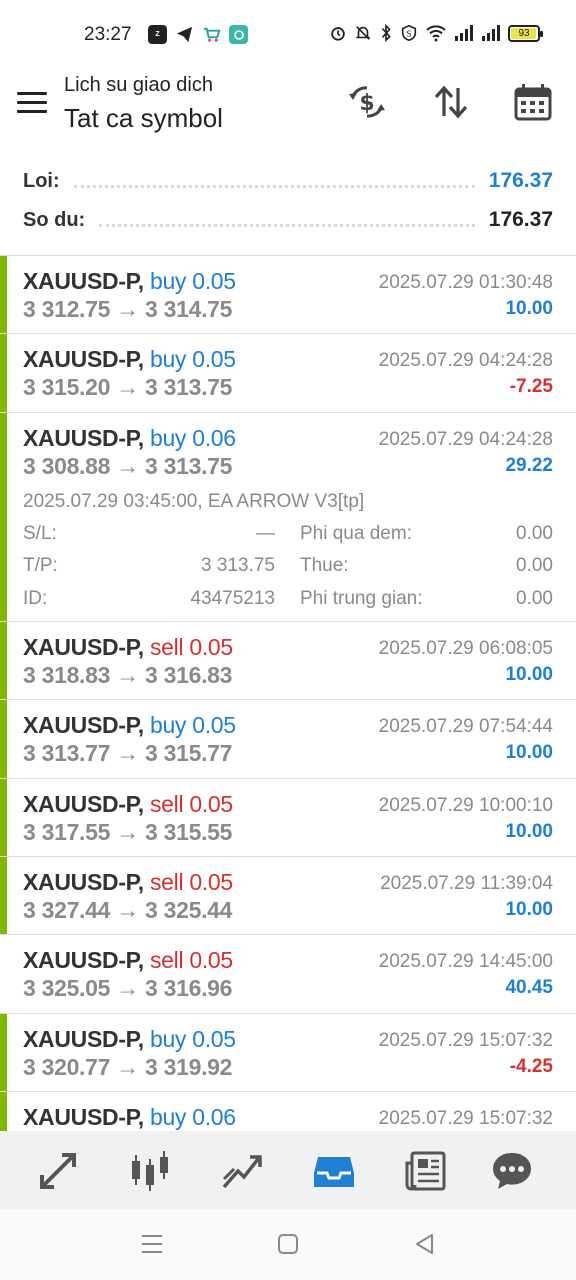 This screenshot has height=1280, width=576. I want to click on currency-exchange-icon: $, so click(367, 102).